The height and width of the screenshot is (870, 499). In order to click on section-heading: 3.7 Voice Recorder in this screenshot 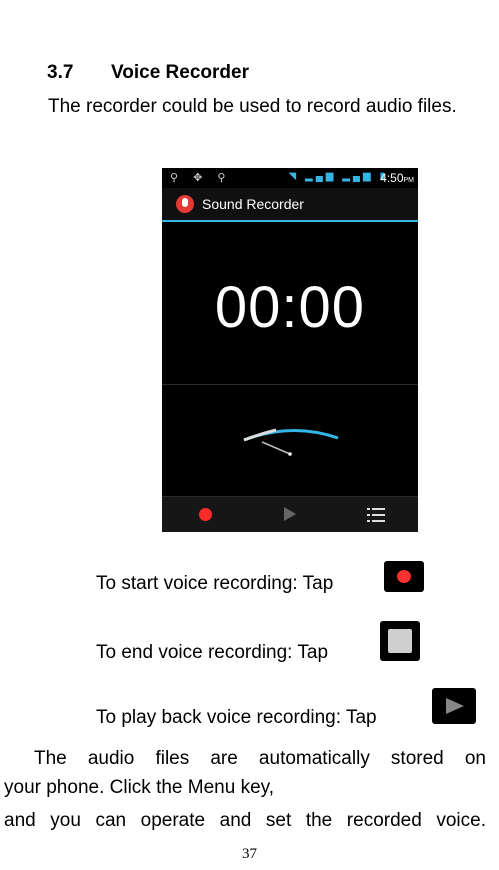, I will do `click(148, 73)`.